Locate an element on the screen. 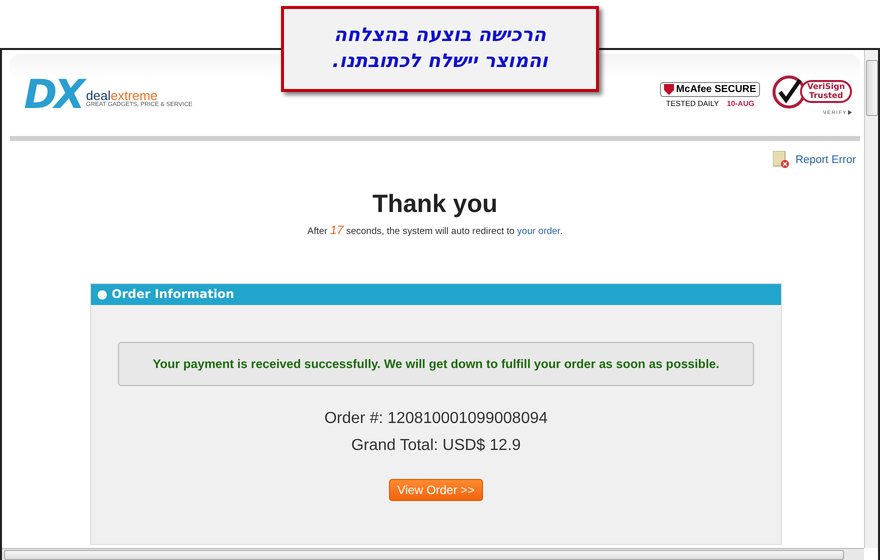 The image size is (880, 560). your-order-link: your order is located at coordinates (538, 231).